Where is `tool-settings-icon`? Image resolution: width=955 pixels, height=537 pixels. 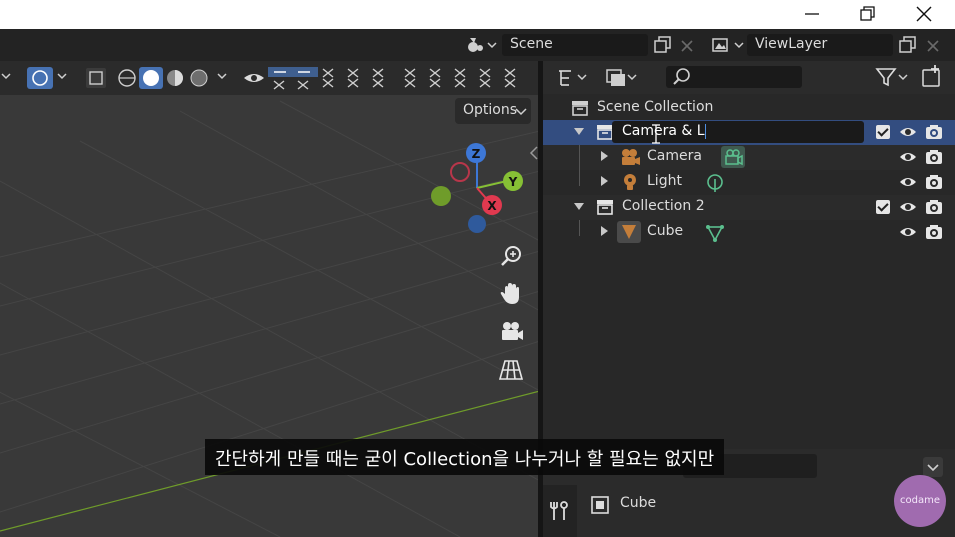 tool-settings-icon is located at coordinates (560, 511).